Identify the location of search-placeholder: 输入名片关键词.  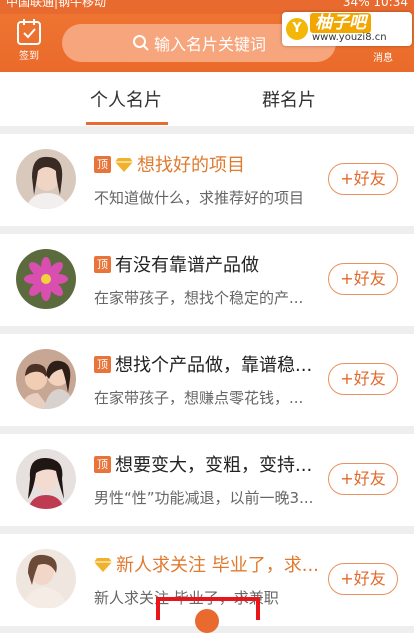
(209, 44).